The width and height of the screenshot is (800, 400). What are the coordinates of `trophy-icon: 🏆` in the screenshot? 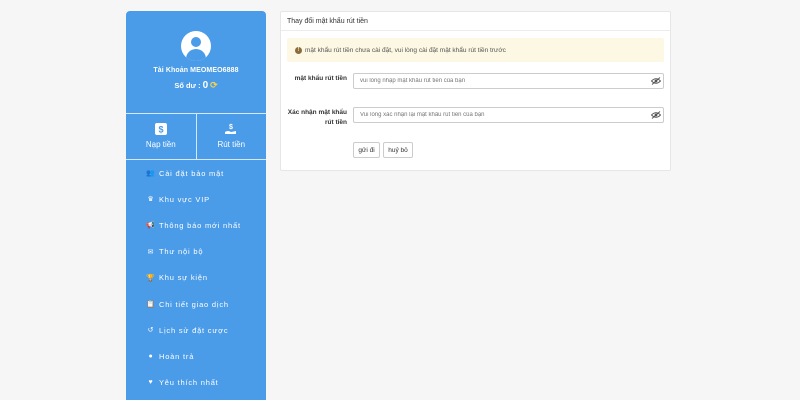 It's located at (151, 278).